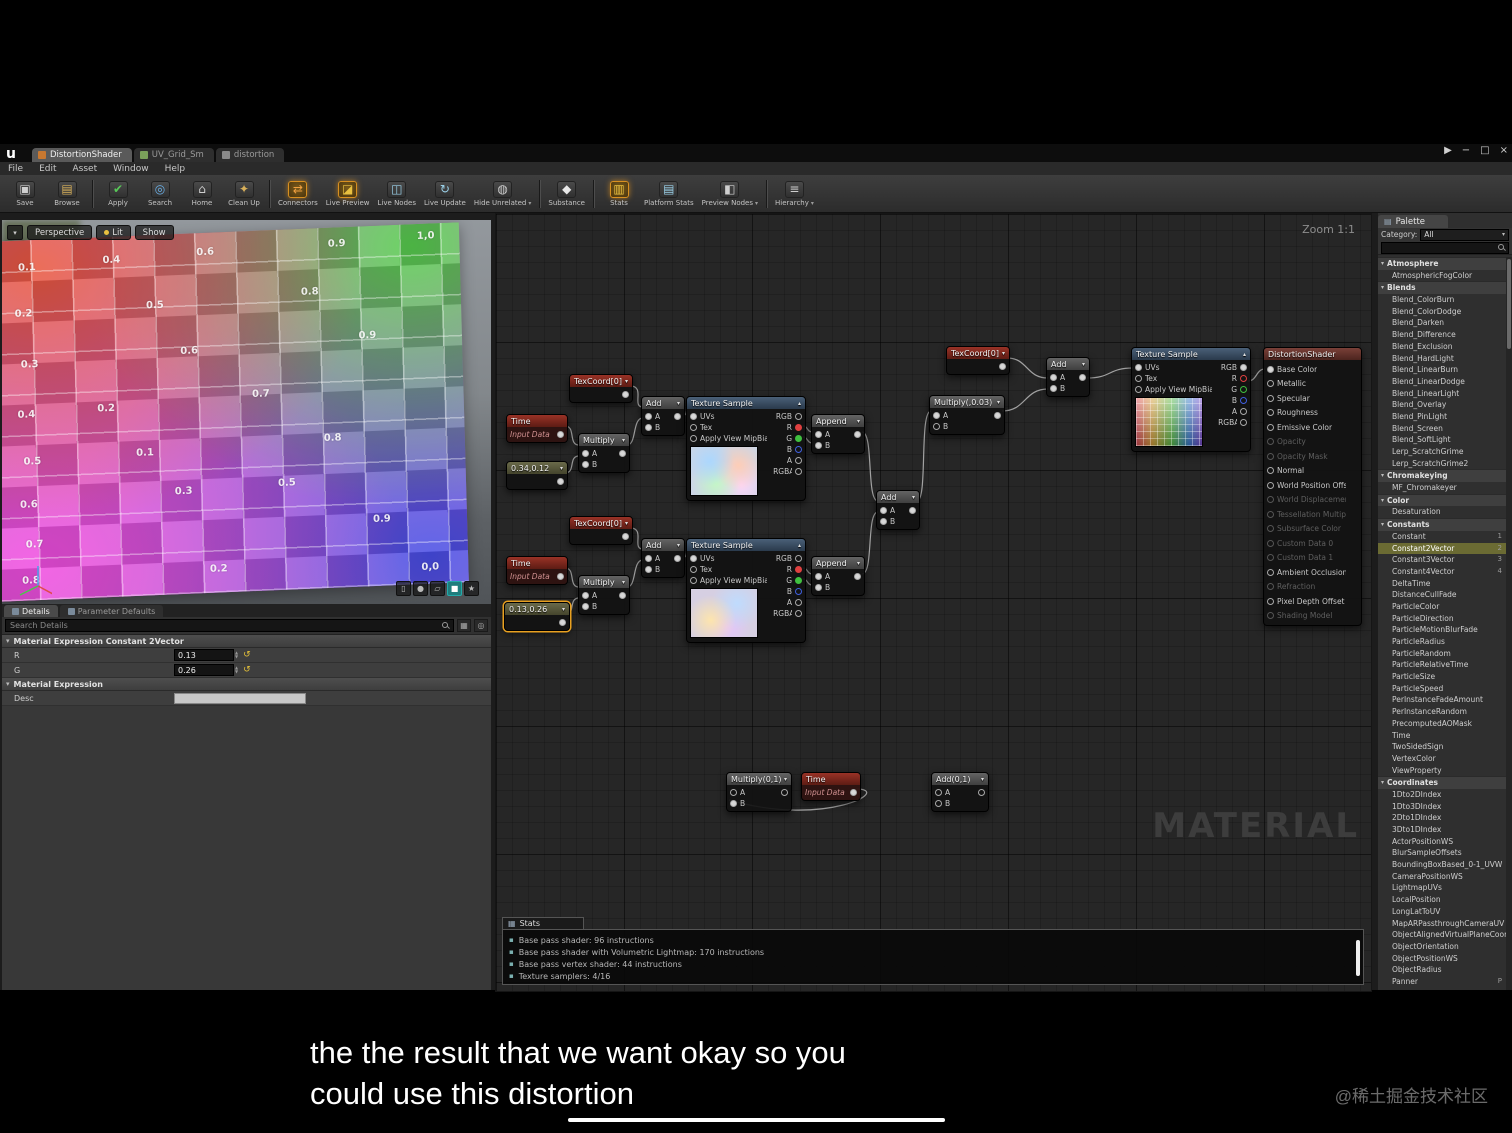  I want to click on palette-item-particlesize: ParticleSize, so click(1442, 677).